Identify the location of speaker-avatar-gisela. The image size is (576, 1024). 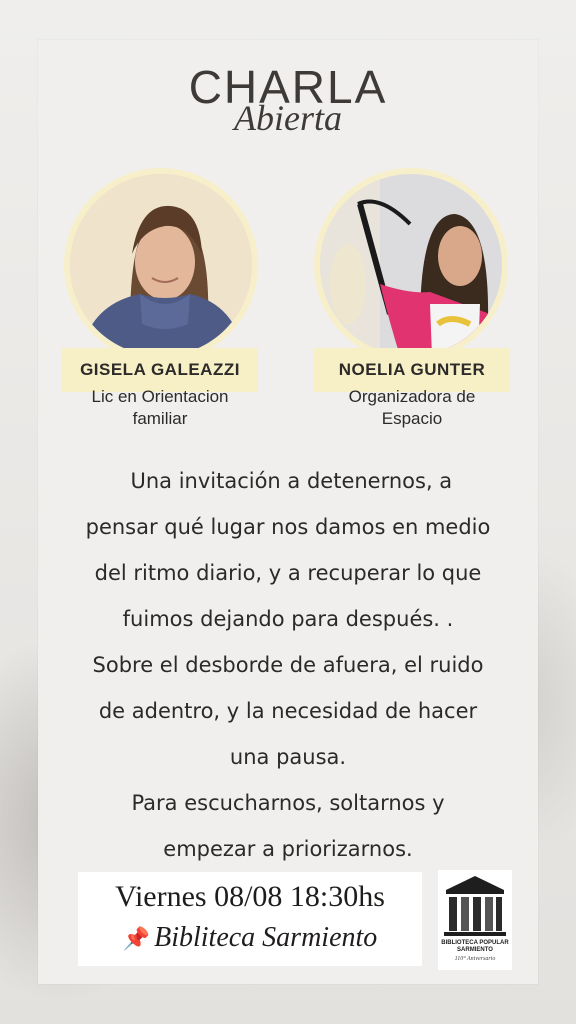
(161, 265).